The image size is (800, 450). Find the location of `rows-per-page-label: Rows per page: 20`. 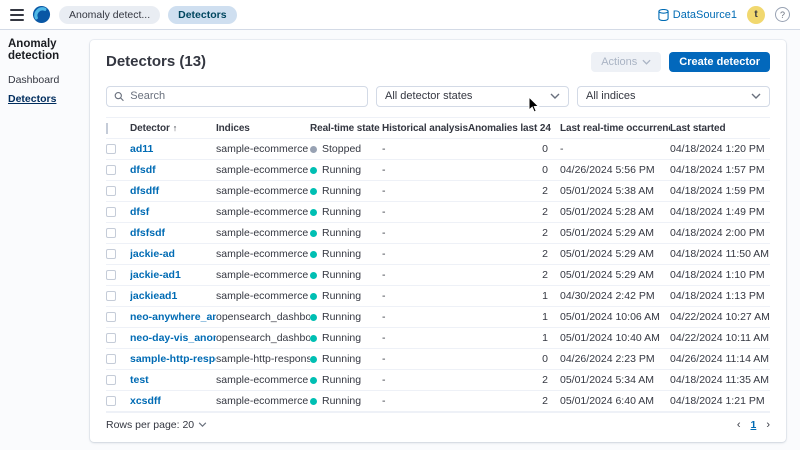

rows-per-page-label: Rows per page: 20 is located at coordinates (150, 424).